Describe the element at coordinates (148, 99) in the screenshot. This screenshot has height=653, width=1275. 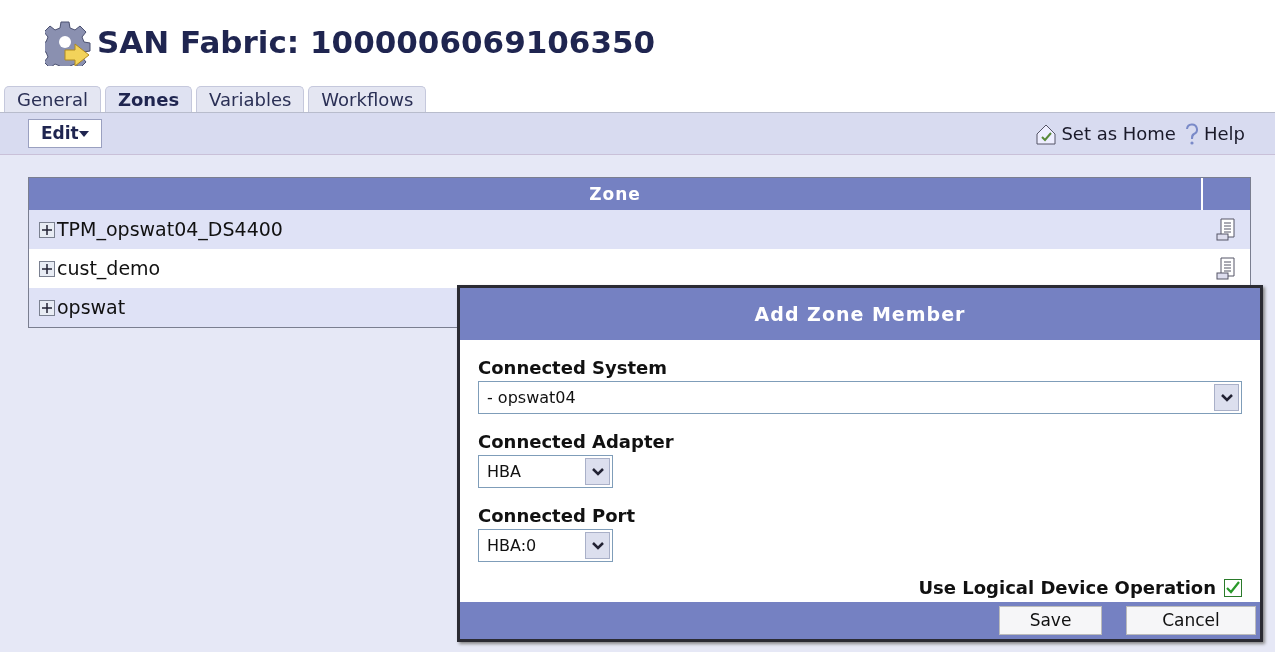
I see `tab: Zones` at that location.